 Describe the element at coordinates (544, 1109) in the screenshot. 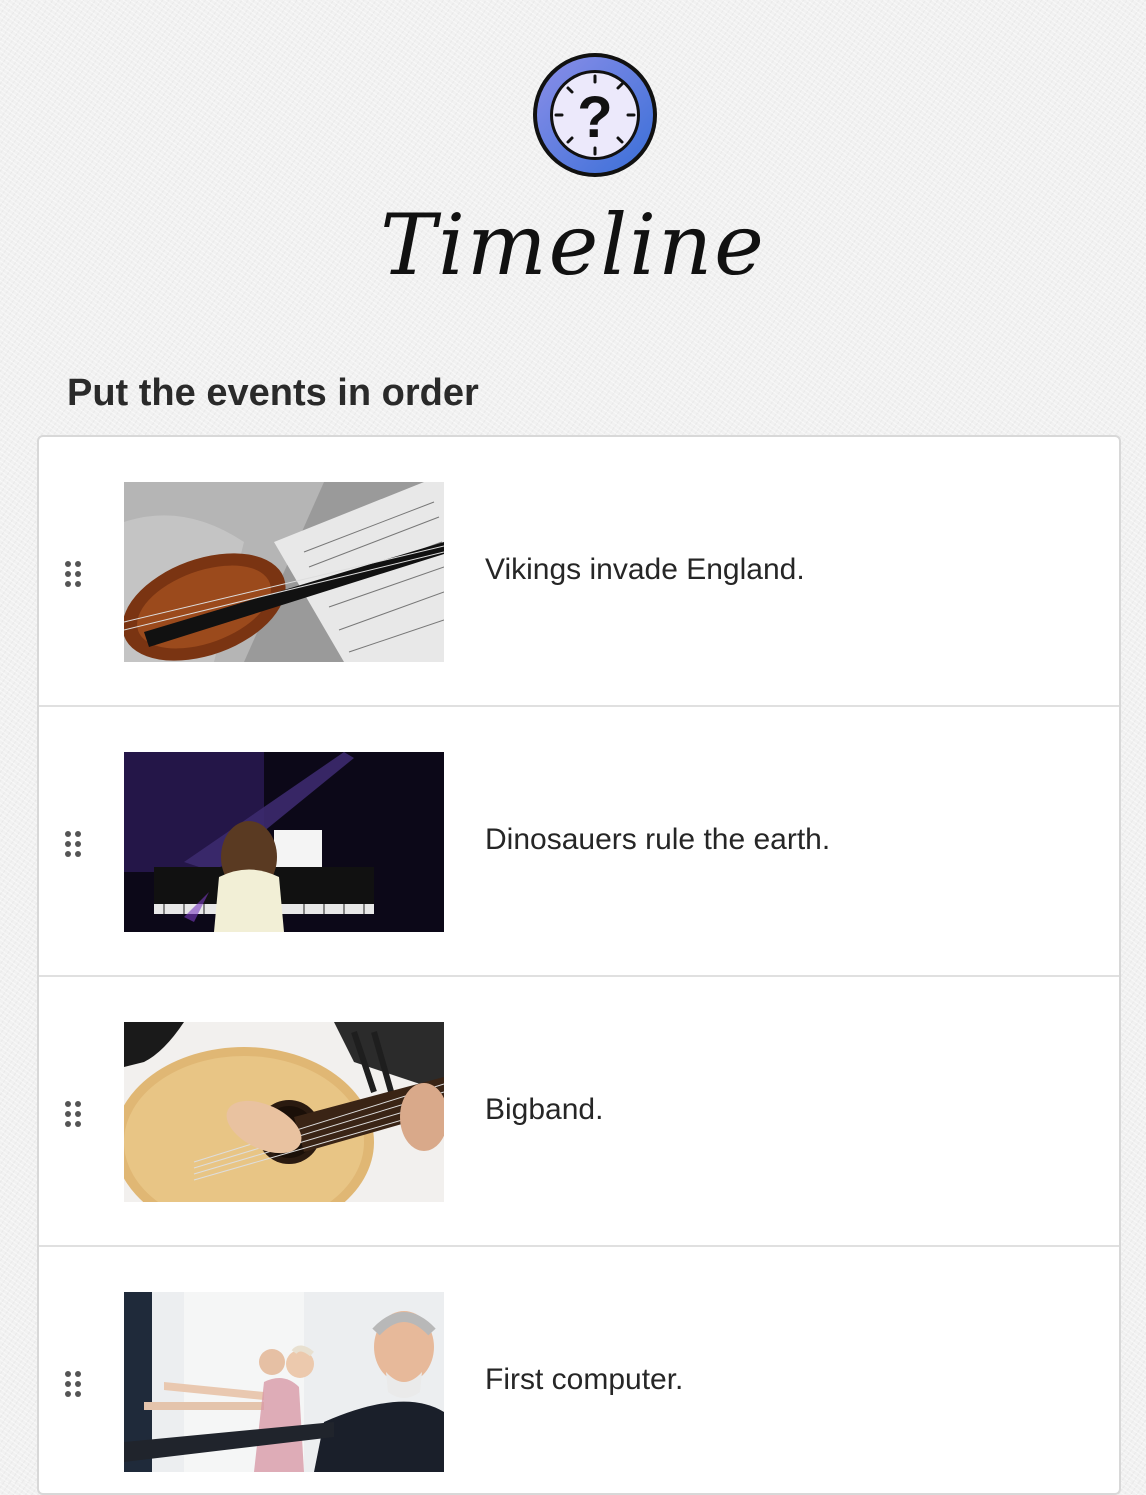

I see `event-label: Bigband.` at that location.